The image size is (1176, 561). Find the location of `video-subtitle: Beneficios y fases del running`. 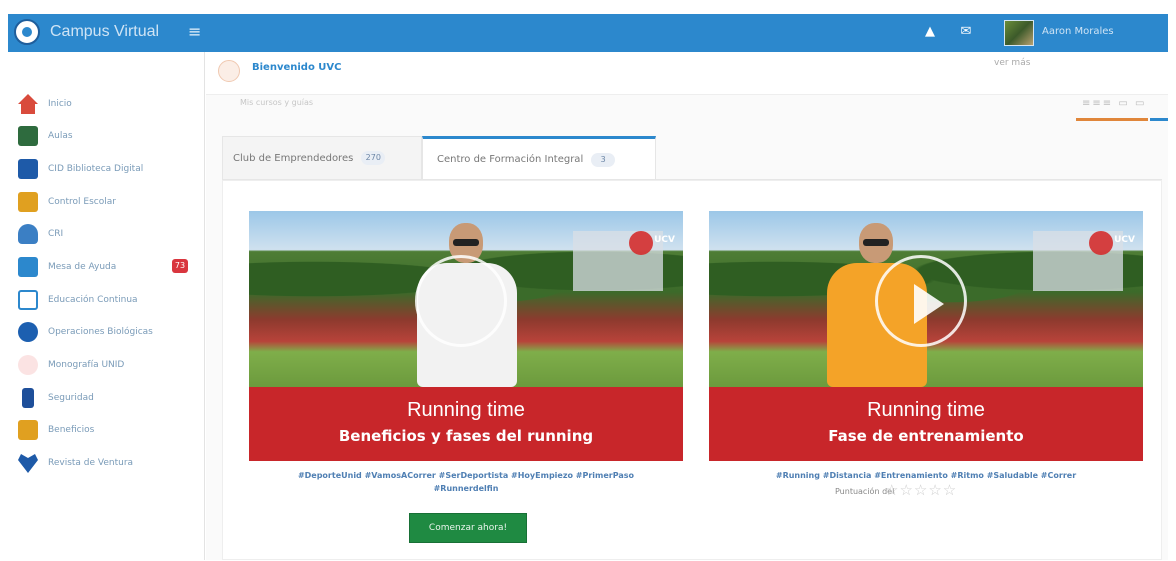

video-subtitle: Beneficios y fases del running is located at coordinates (466, 436).